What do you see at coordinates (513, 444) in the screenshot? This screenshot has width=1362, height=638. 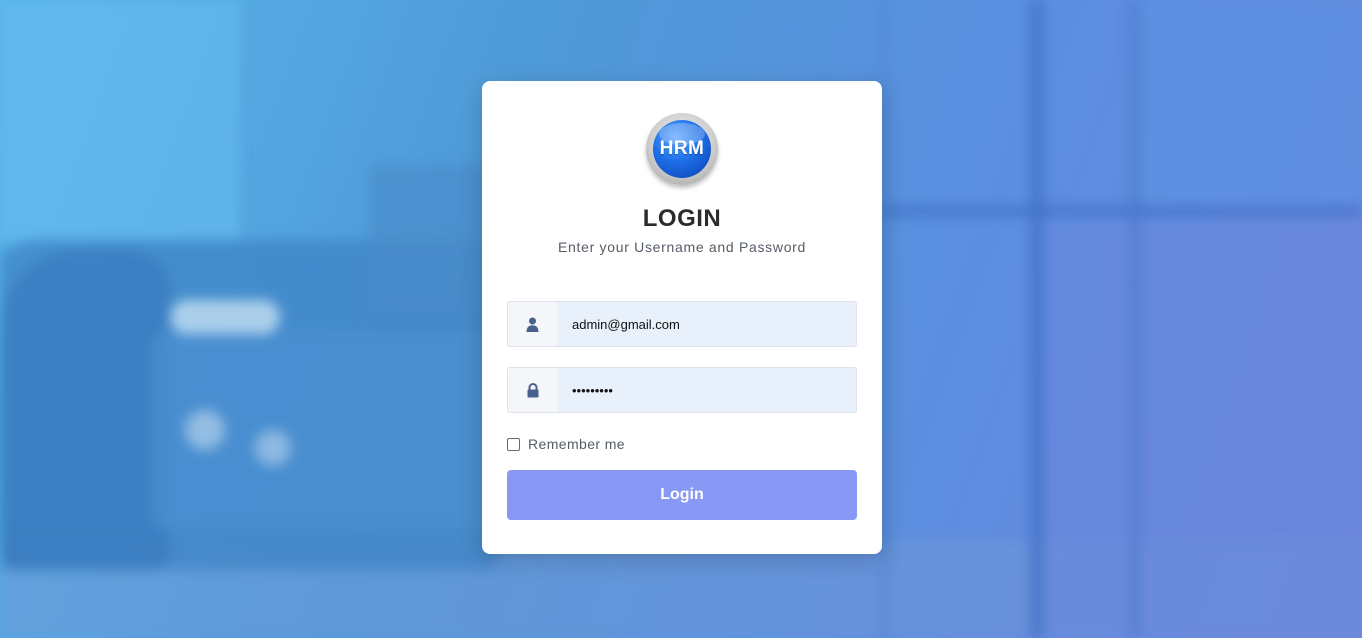 I see `remember-me-checkbox` at bounding box center [513, 444].